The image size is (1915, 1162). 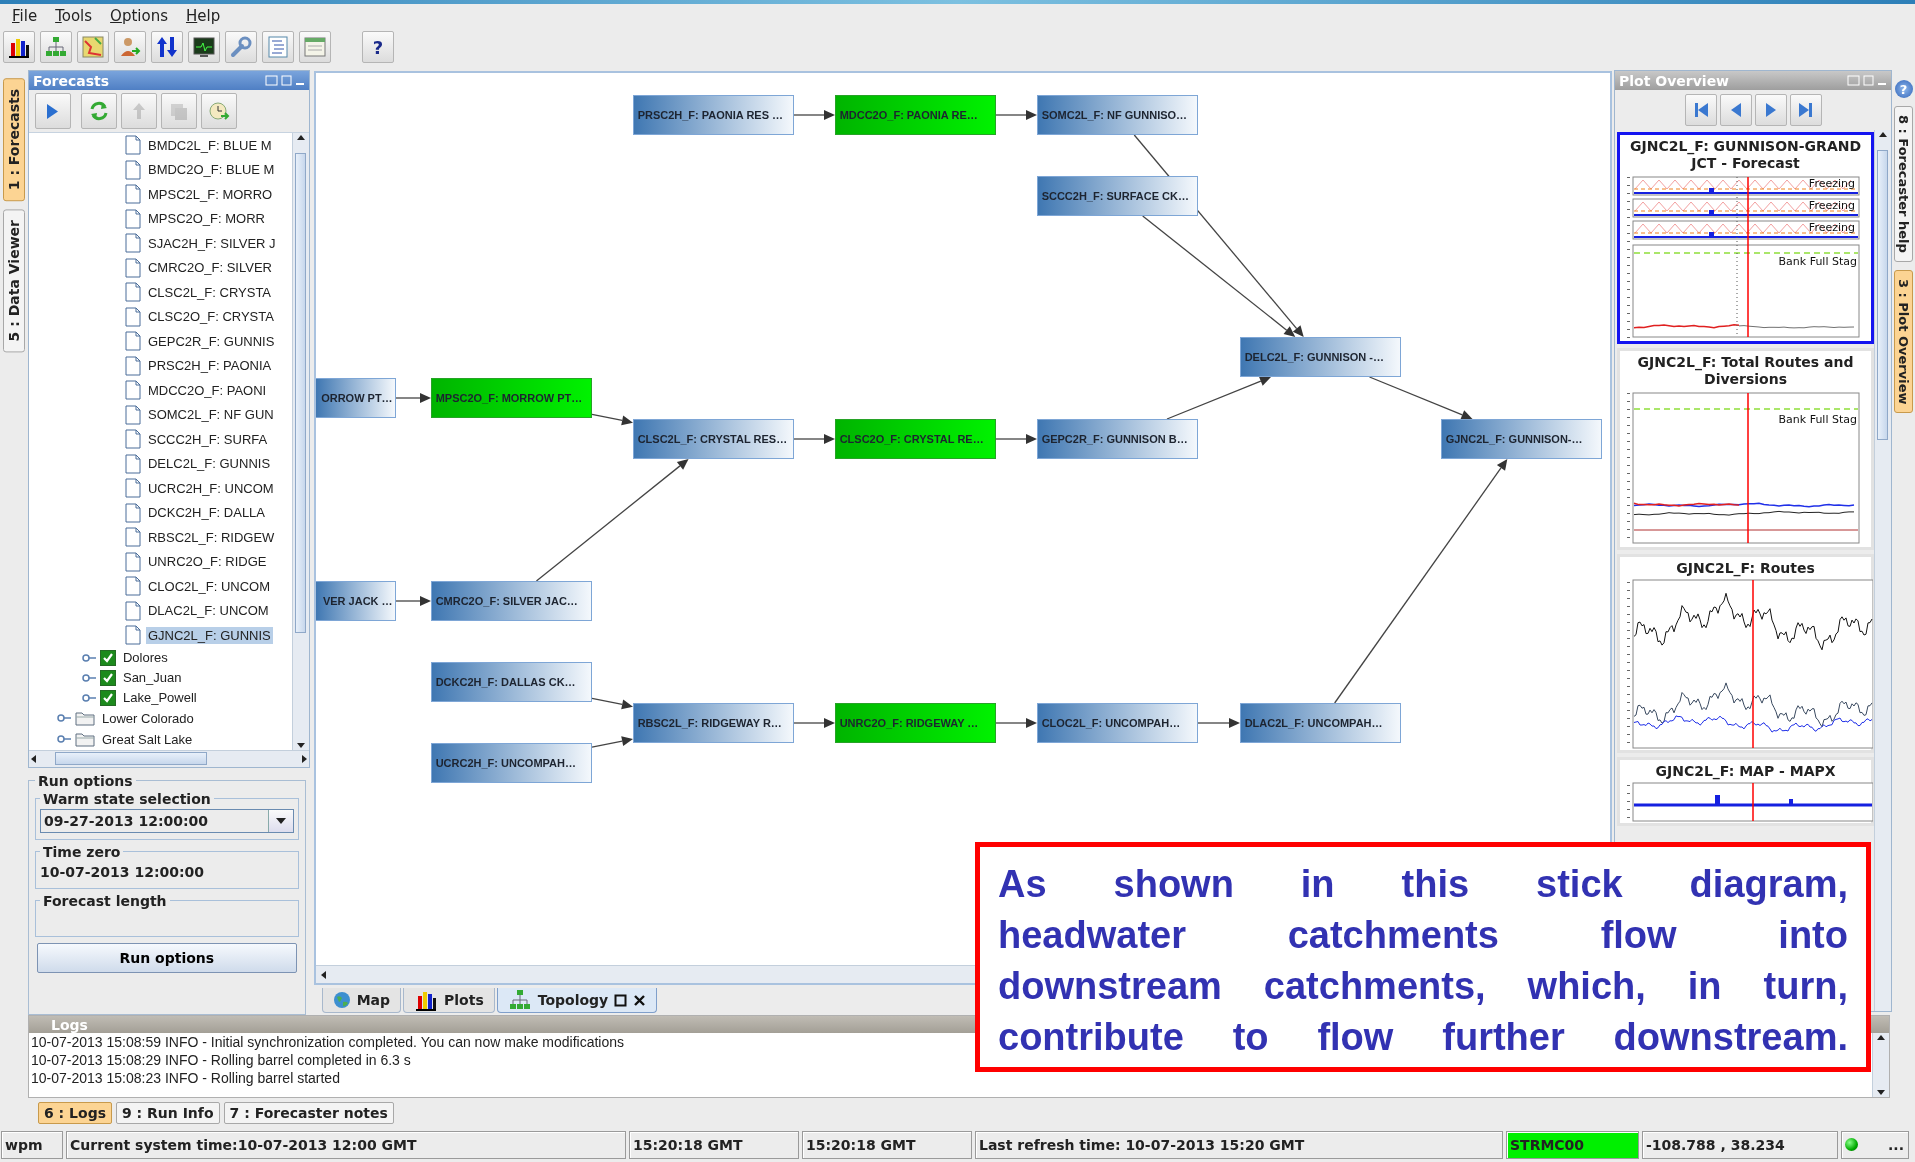 I want to click on side-tab: 8 : Forecaster help, so click(x=1903, y=184).